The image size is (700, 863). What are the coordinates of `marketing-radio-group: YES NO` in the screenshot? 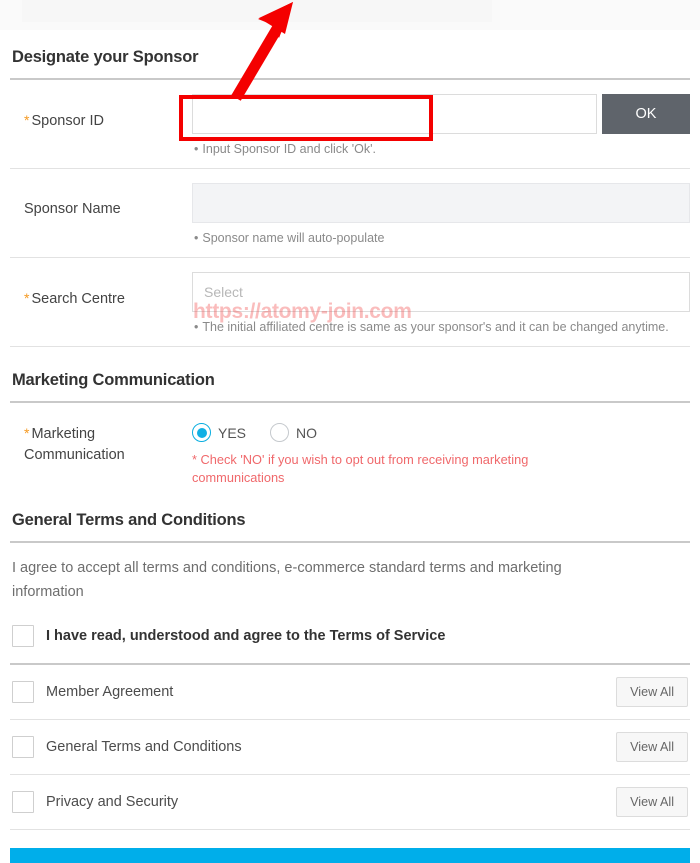 It's located at (441, 429).